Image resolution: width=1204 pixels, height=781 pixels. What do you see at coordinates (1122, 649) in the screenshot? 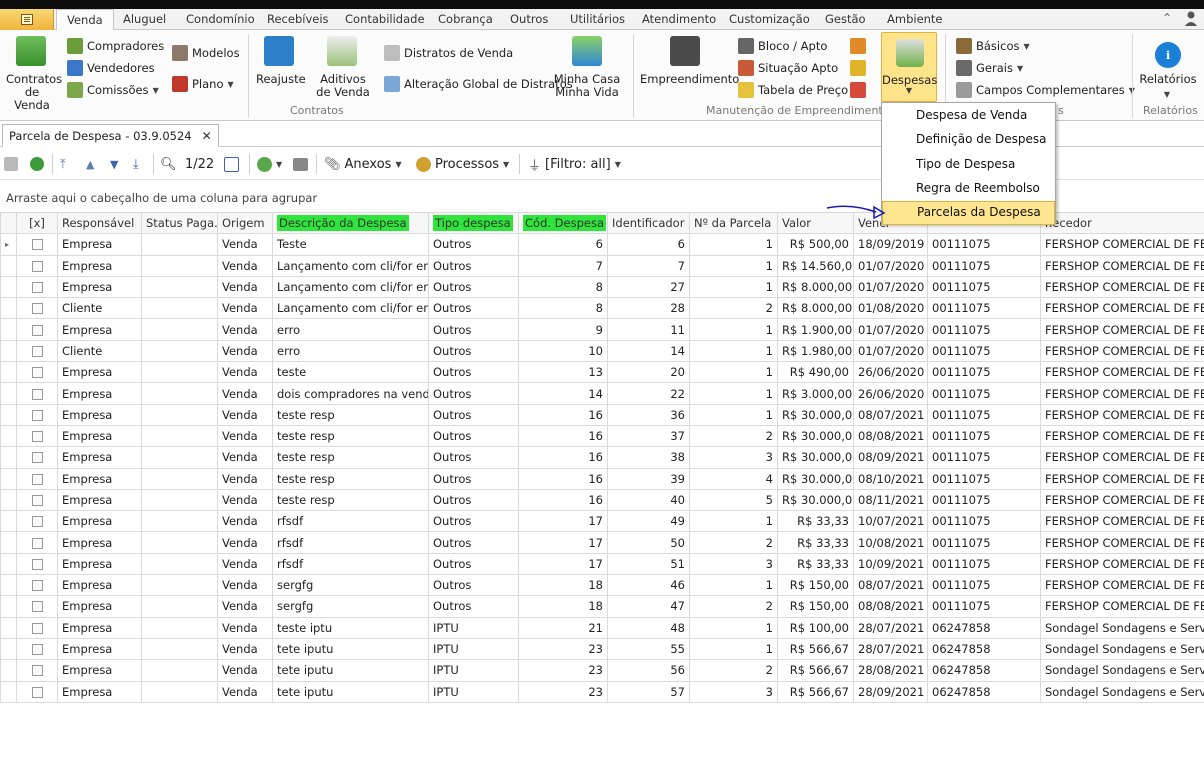
I see `cell-fornecedor: Sondagel Sondagens e Serviços L` at bounding box center [1122, 649].